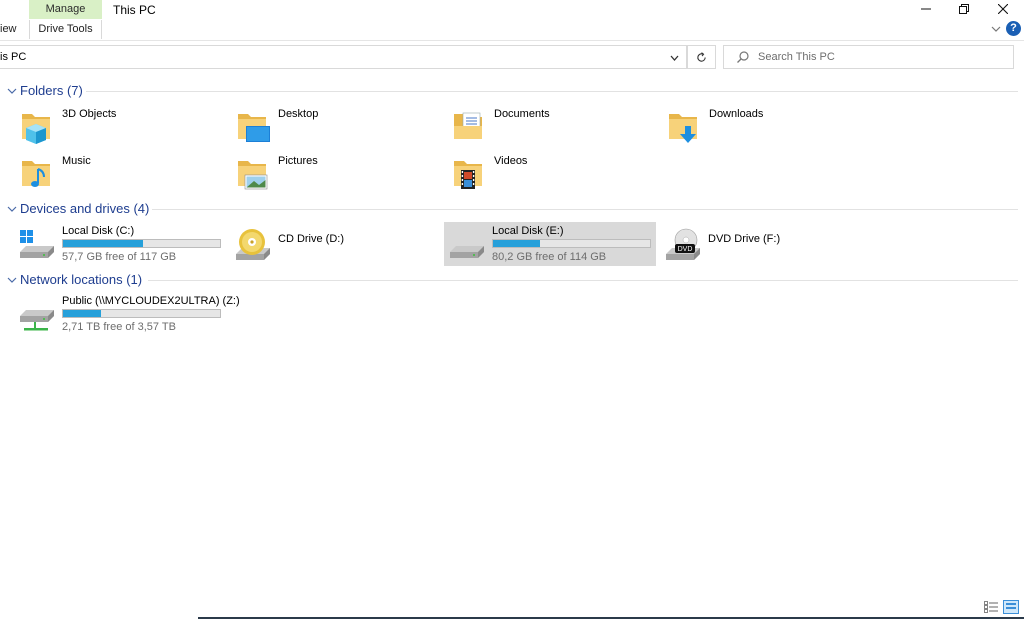 The width and height of the screenshot is (1024, 619). I want to click on folder-name: Downloads, so click(736, 114).